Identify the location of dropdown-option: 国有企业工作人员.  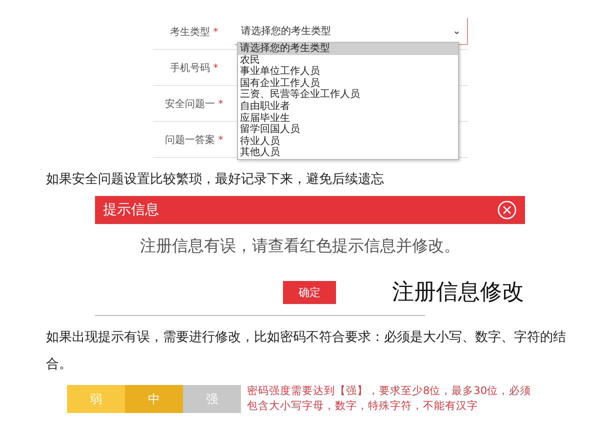
(348, 84).